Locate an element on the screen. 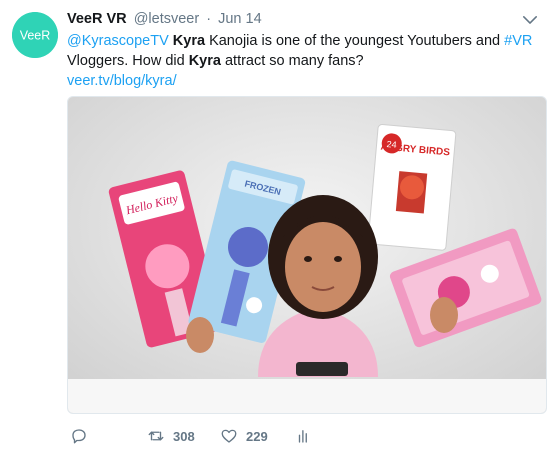 This screenshot has width=557, height=455. hashtag-link: #VR is located at coordinates (518, 41).